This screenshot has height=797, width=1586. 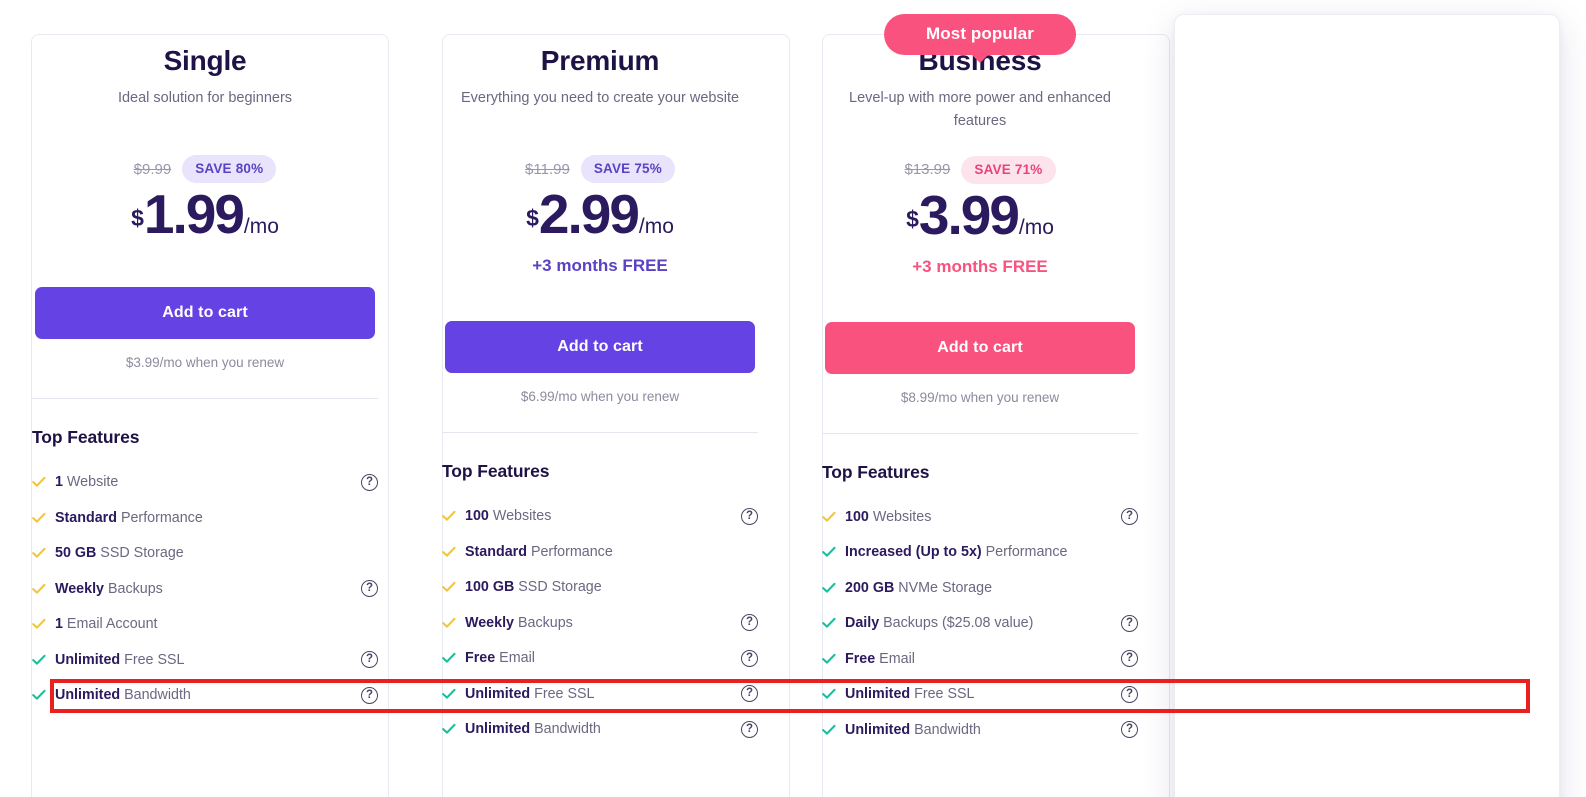 What do you see at coordinates (205, 363) in the screenshot?
I see `renewal-note: $3.99/mo when you renew` at bounding box center [205, 363].